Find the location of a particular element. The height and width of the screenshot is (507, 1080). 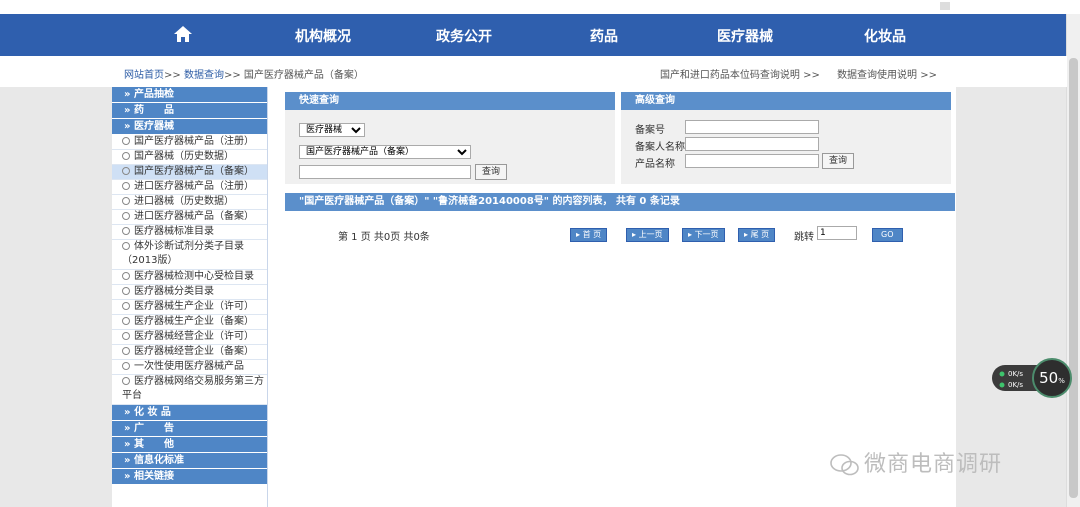

memory-usage-circle: 50% is located at coordinates (1052, 378).